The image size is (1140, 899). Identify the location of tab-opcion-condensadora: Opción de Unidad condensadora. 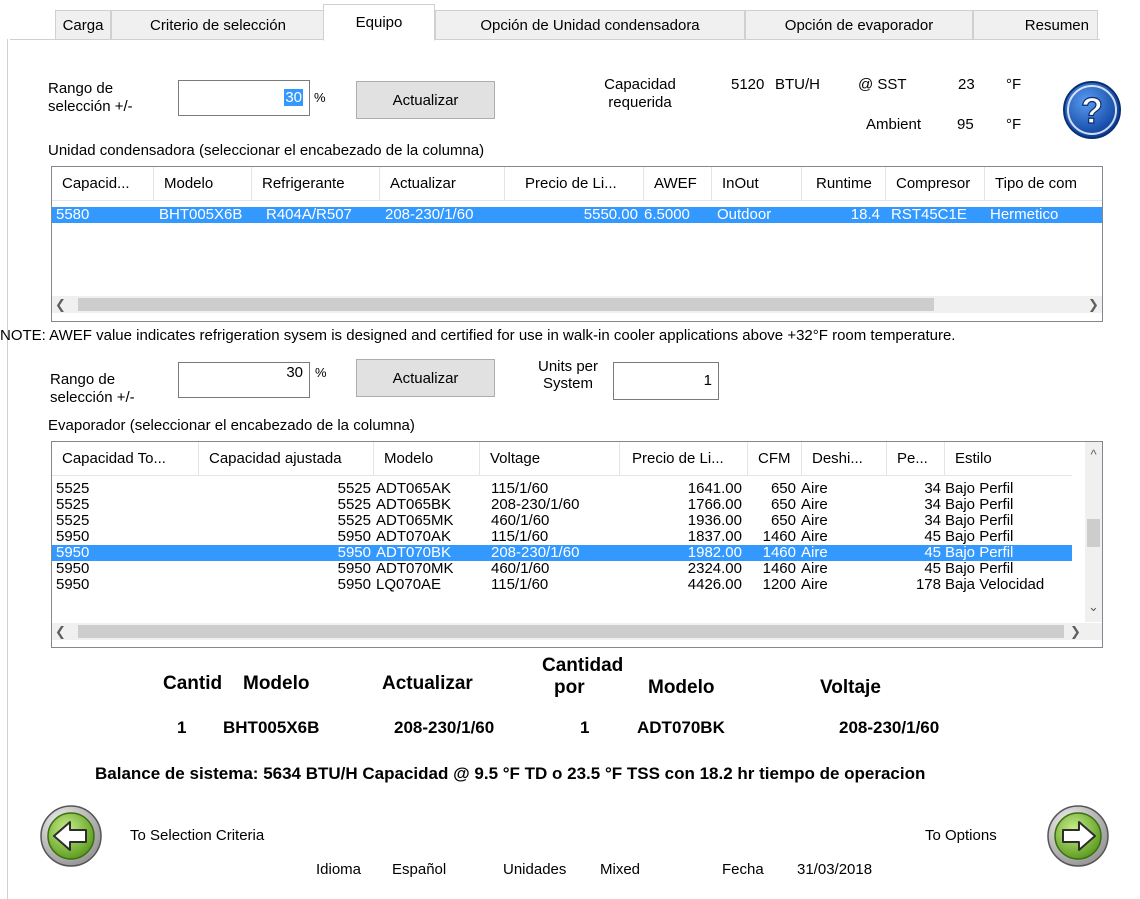
(590, 25).